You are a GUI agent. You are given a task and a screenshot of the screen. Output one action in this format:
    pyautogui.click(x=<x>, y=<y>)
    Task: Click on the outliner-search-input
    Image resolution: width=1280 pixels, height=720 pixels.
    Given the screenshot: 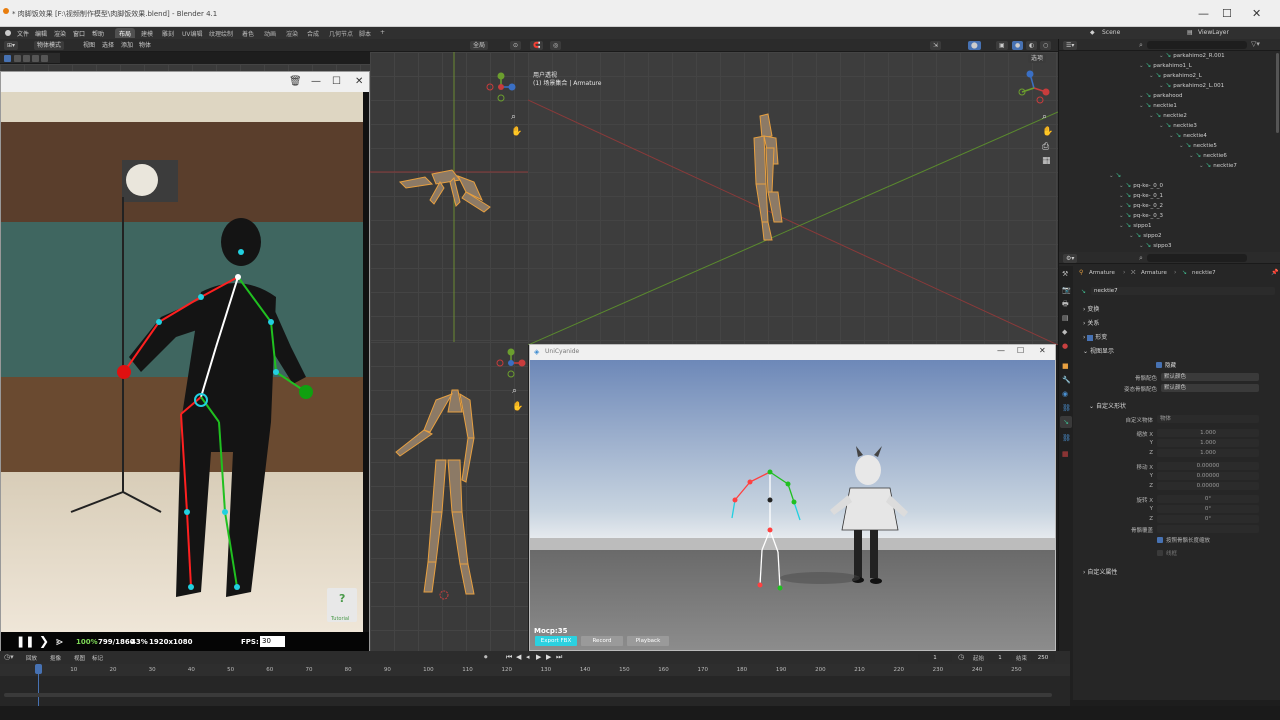 What is the action you would take?
    pyautogui.click(x=1197, y=45)
    